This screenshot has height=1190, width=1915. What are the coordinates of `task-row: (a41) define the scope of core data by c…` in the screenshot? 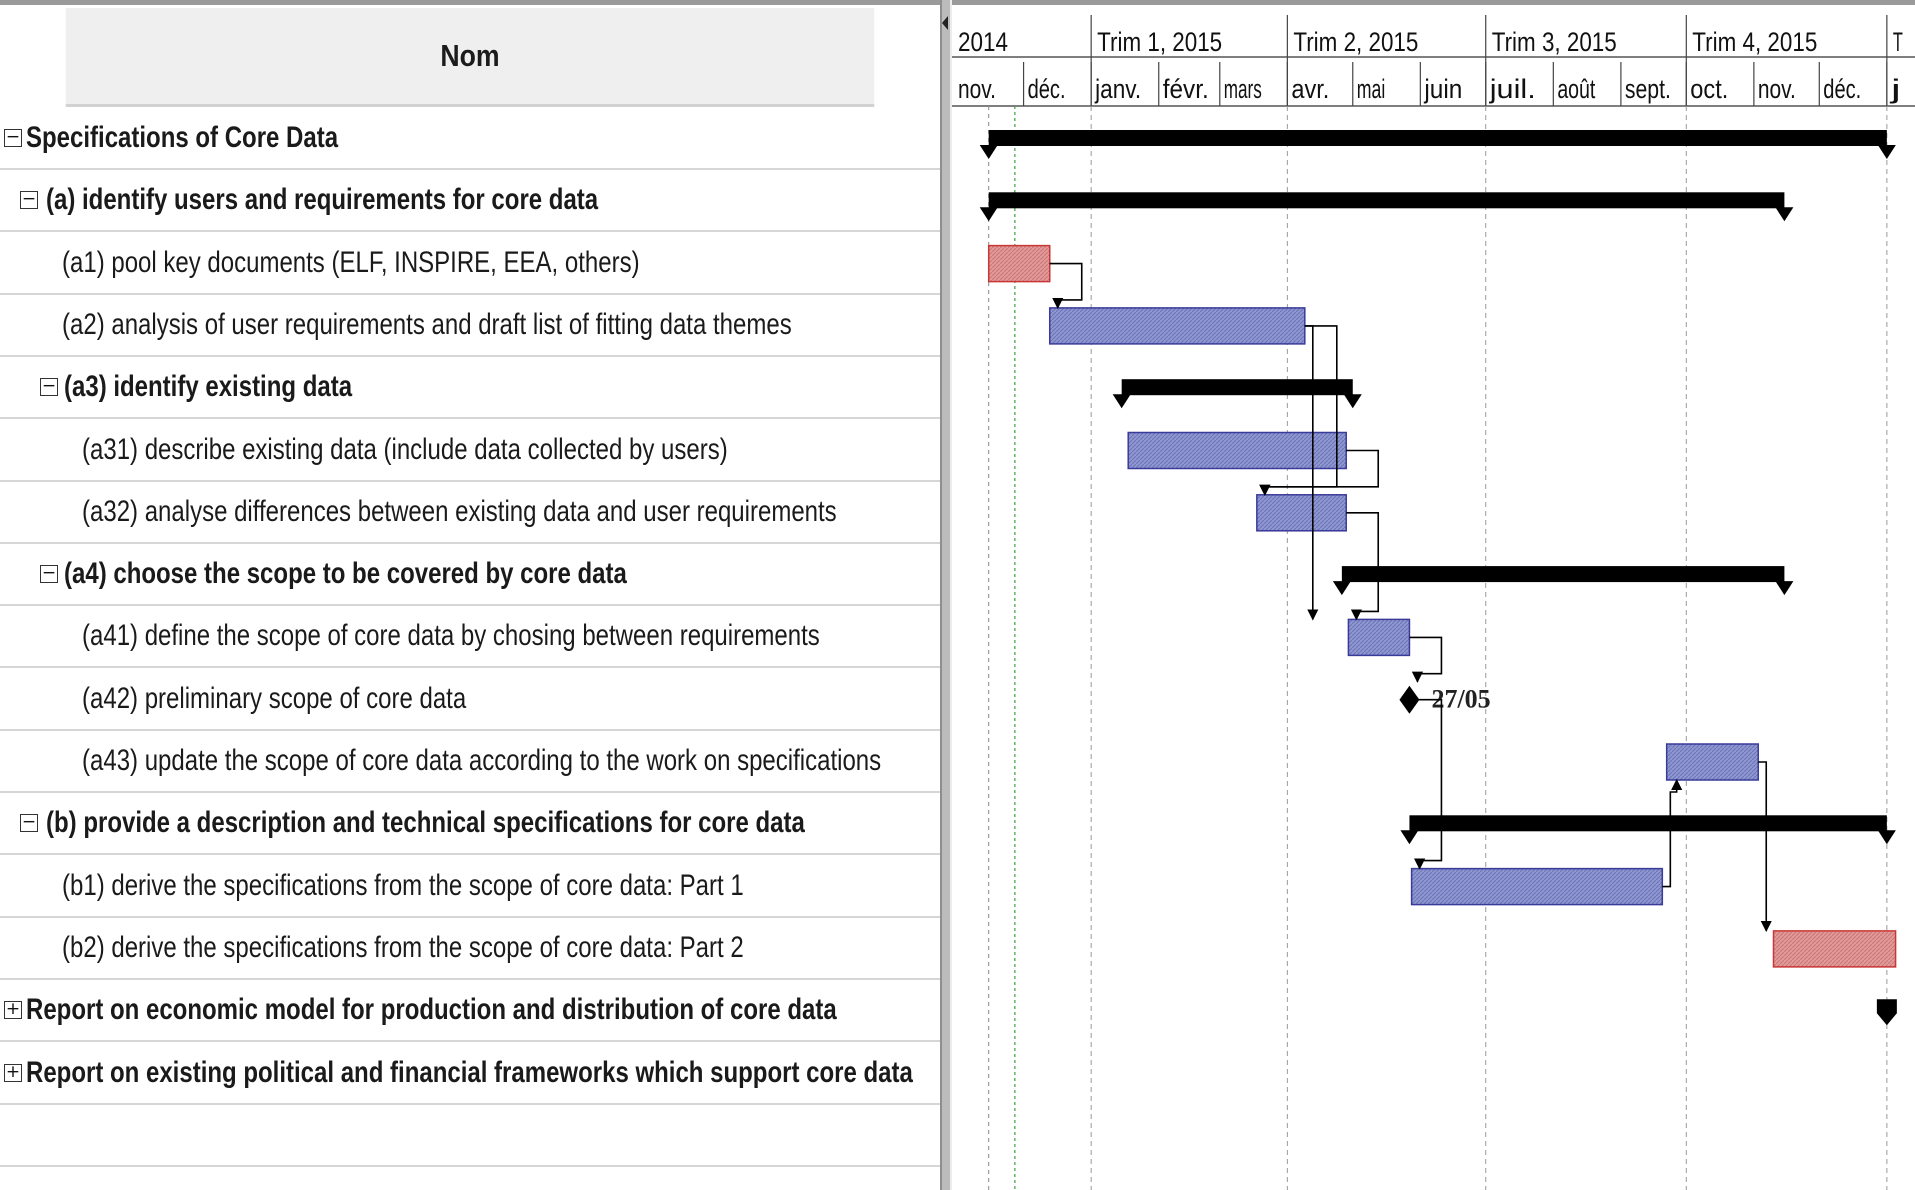 It's located at (470, 637).